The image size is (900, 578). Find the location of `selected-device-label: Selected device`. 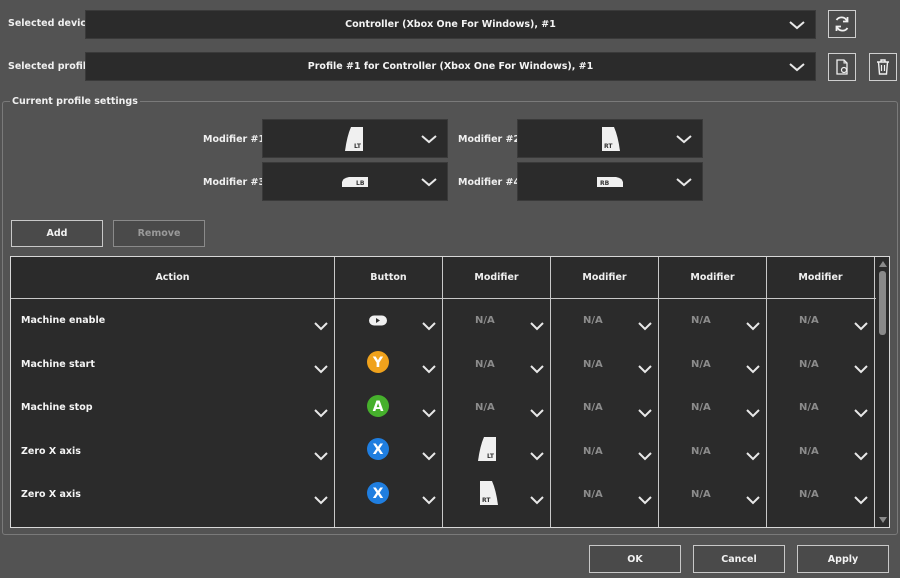

selected-device-label: Selected device is located at coordinates (50, 23).